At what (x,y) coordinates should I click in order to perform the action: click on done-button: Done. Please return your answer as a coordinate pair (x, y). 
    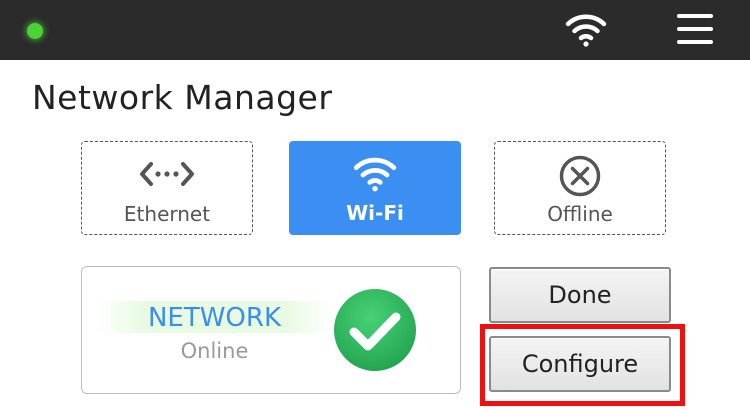
    Looking at the image, I should click on (580, 295).